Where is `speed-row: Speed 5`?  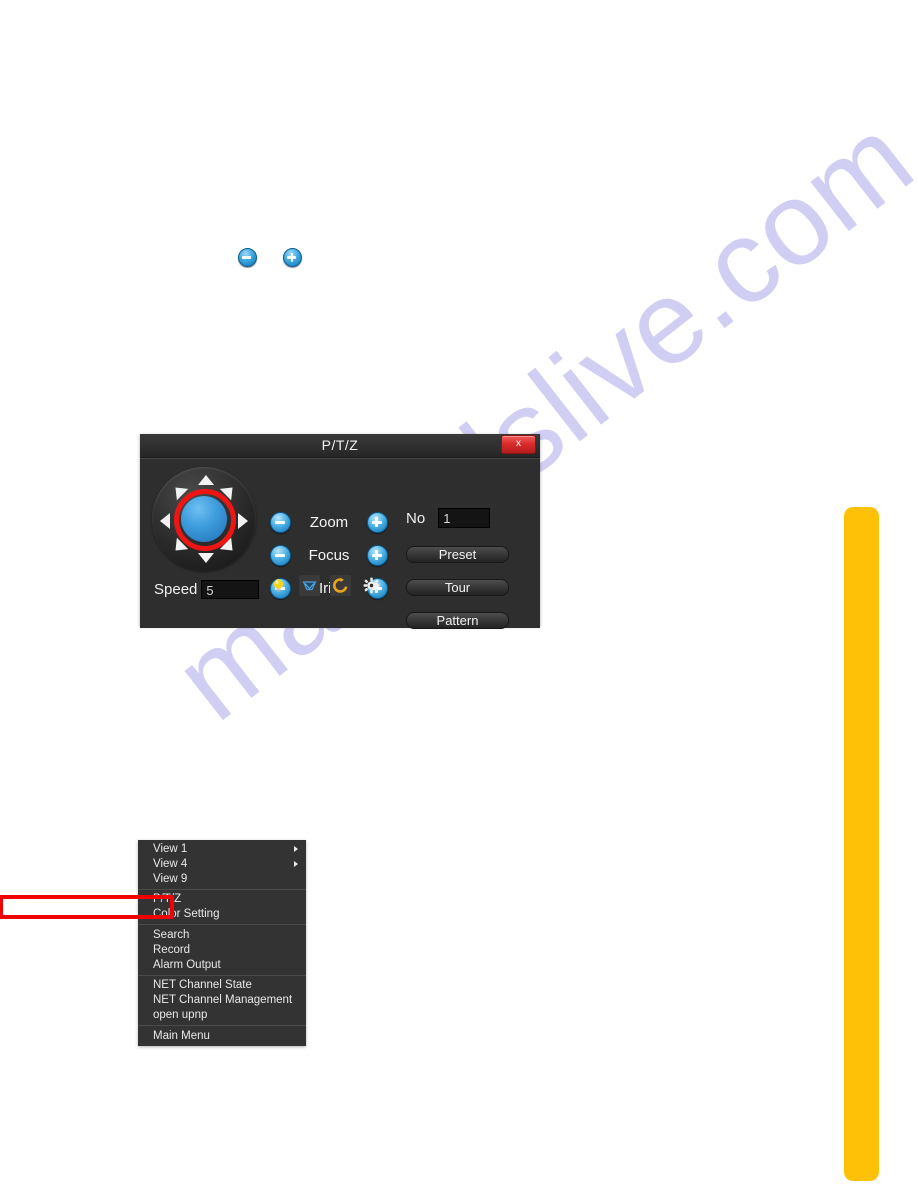
speed-row: Speed 5 is located at coordinates (207, 589).